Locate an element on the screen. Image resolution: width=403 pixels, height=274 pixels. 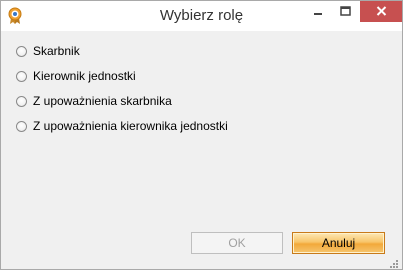
close-button is located at coordinates (381, 11).